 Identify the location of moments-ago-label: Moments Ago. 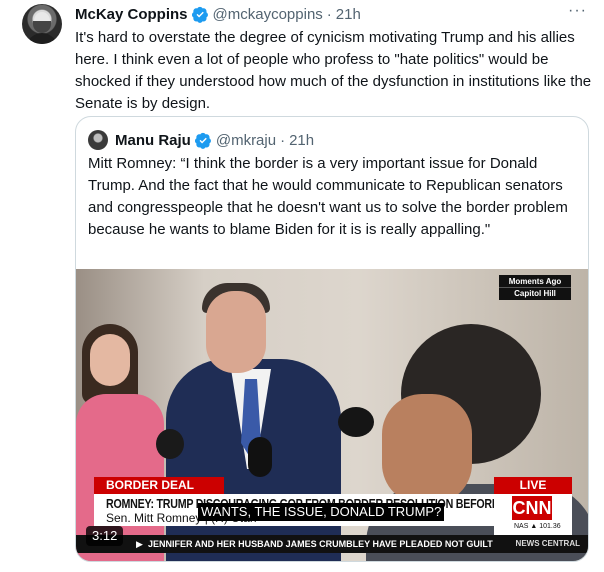
(535, 281).